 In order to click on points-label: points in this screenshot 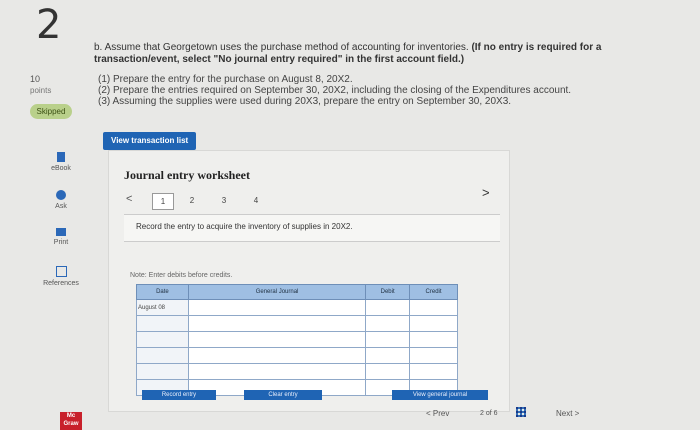, I will do `click(41, 90)`.